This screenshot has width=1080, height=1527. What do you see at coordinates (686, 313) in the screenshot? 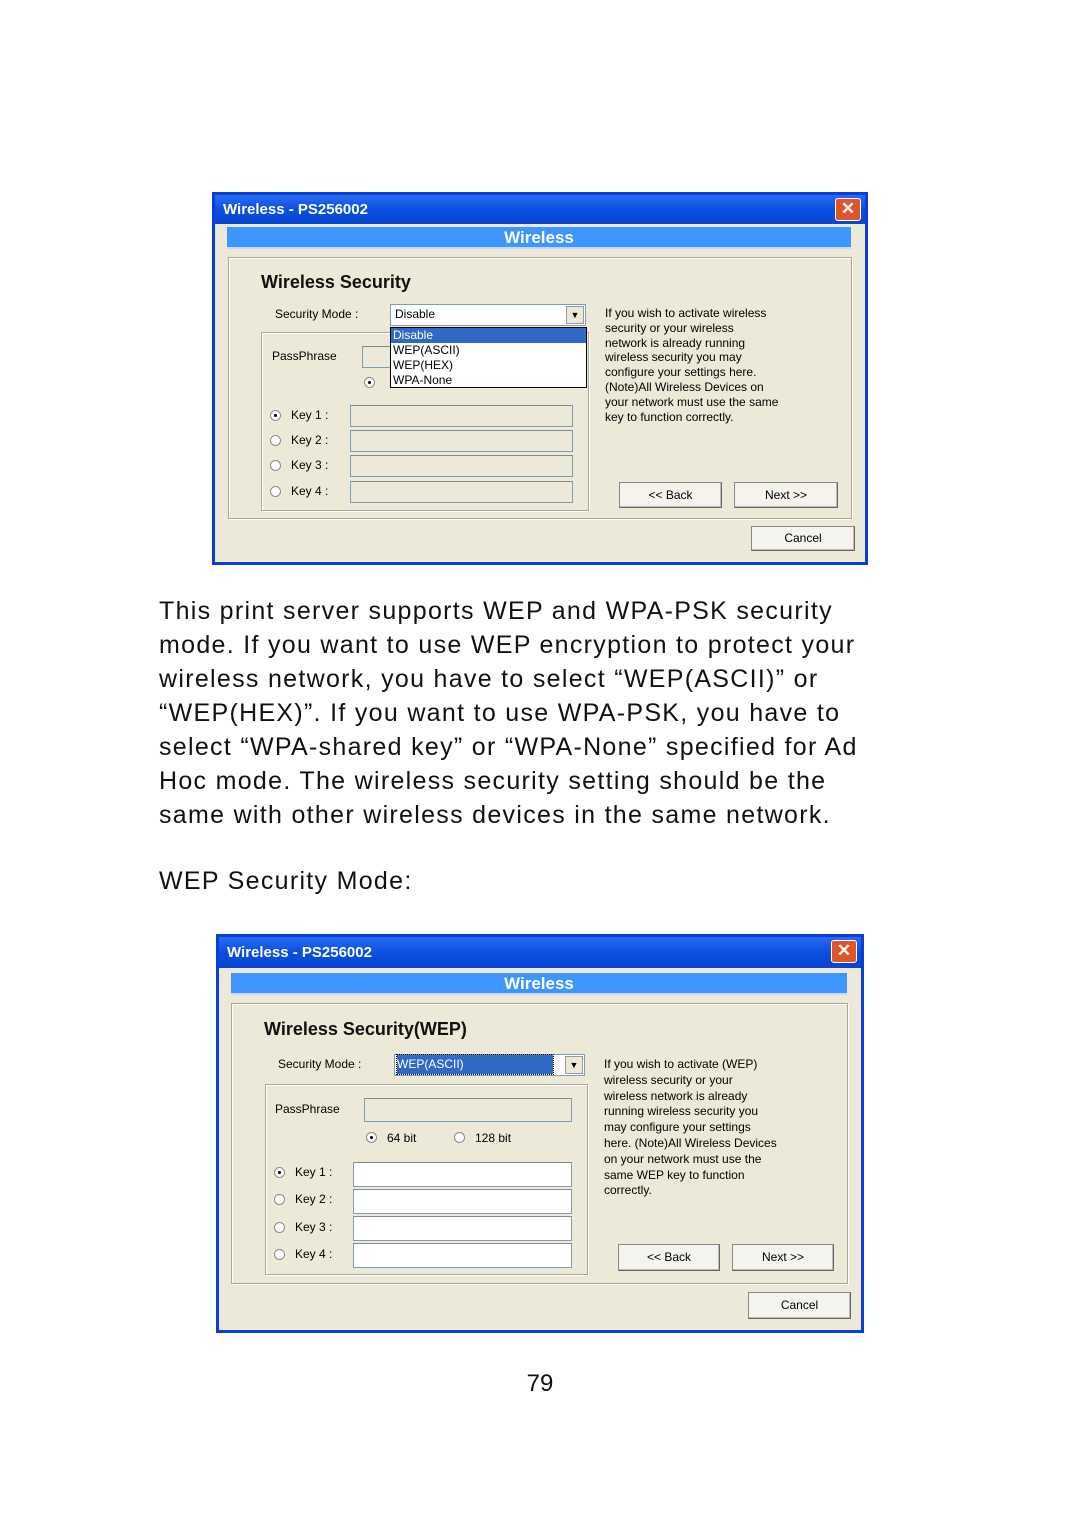
I see `help-line: If you wish to activate wireless` at bounding box center [686, 313].